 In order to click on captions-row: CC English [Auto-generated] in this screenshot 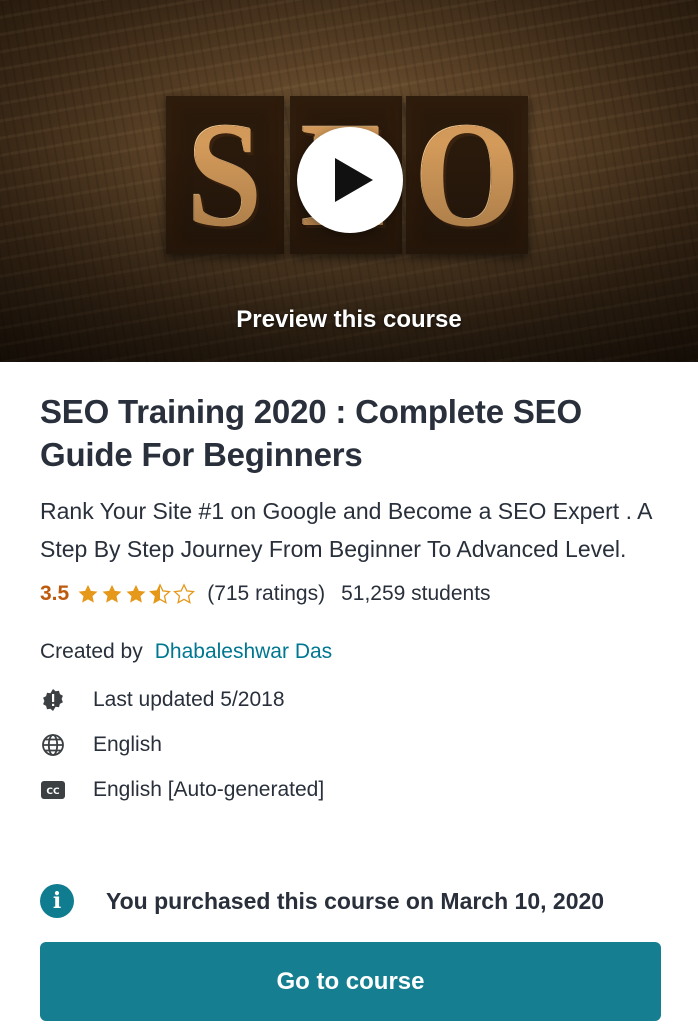, I will do `click(349, 790)`.